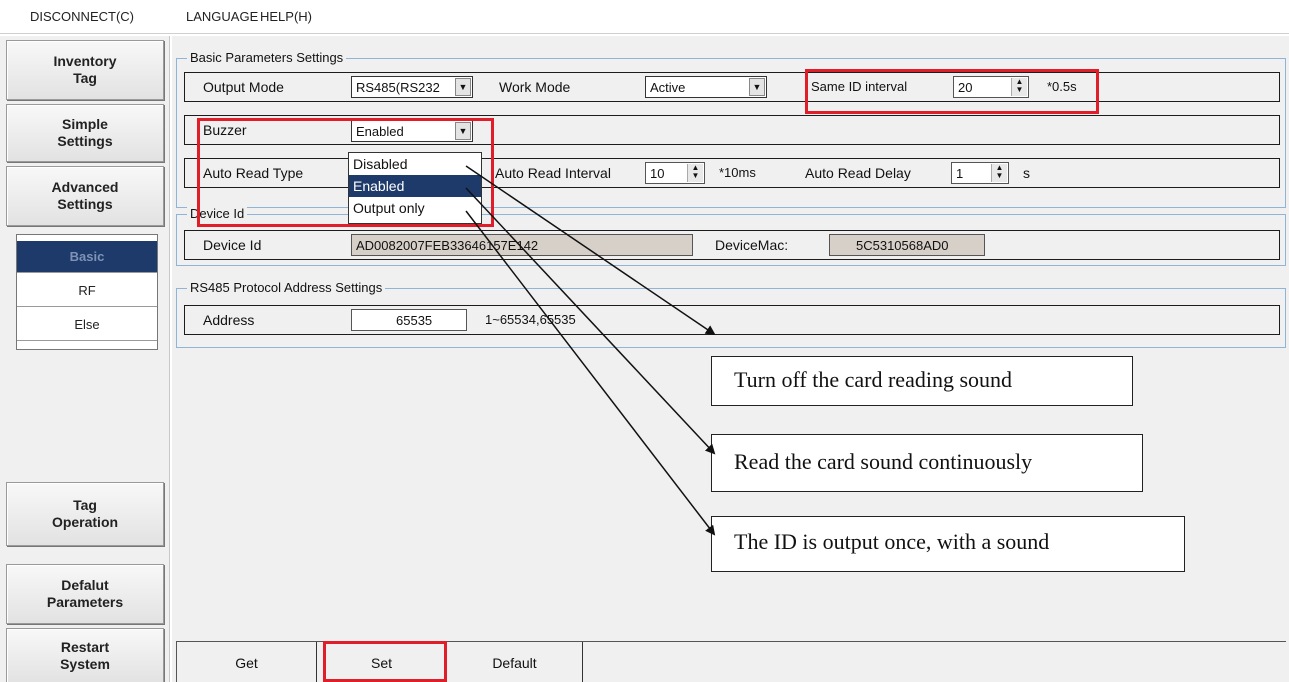 The width and height of the screenshot is (1289, 682). What do you see at coordinates (657, 173) in the screenshot?
I see `auto-read-interval-value: 10` at bounding box center [657, 173].